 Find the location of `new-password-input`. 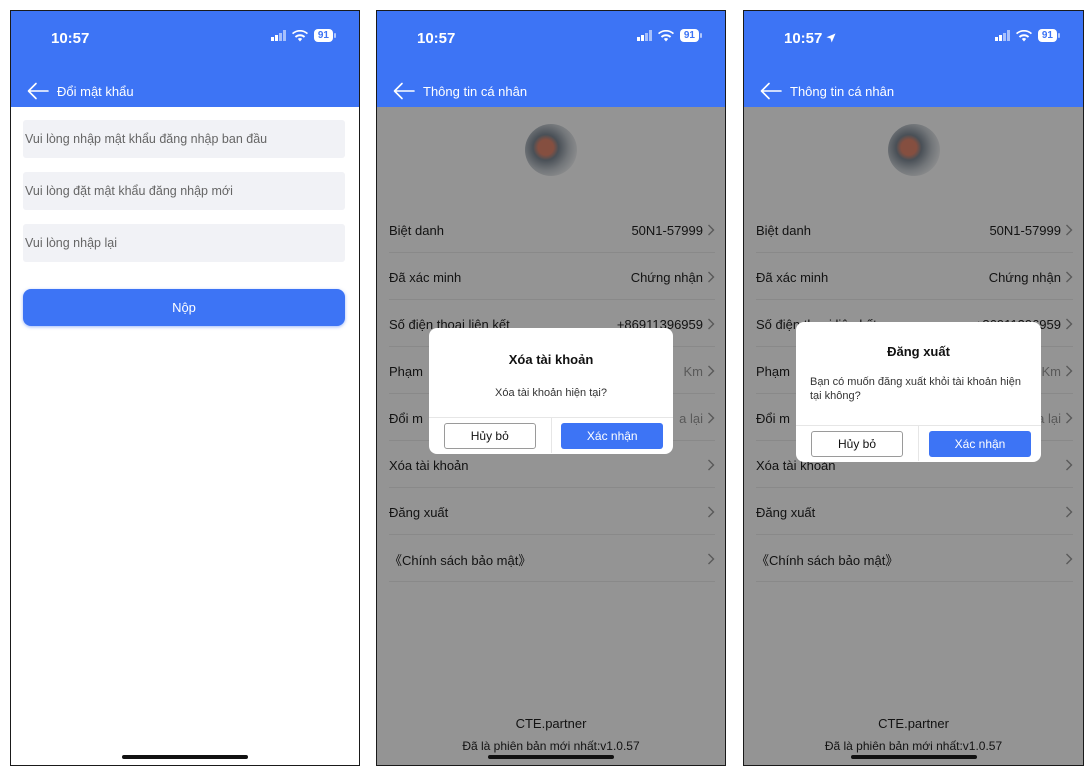

new-password-input is located at coordinates (184, 191).